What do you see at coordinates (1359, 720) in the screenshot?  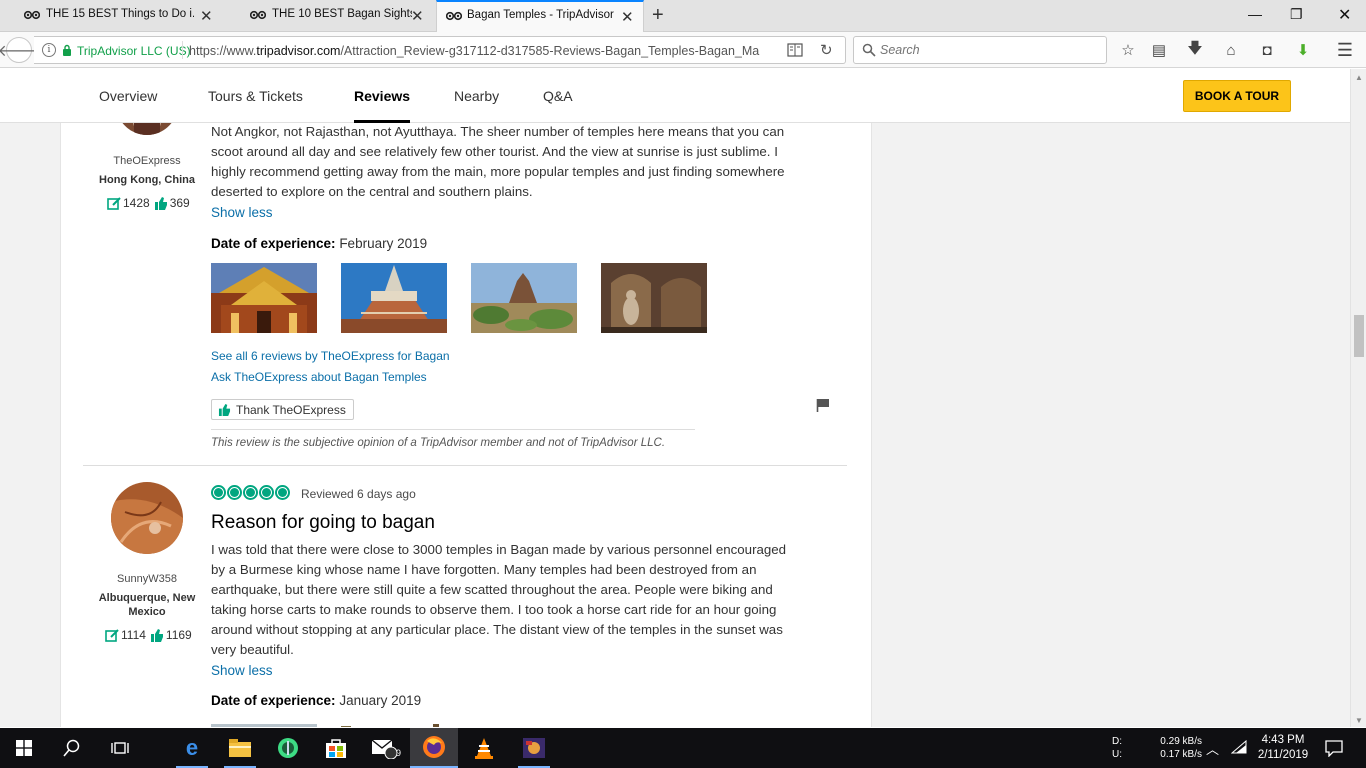 I see `scroll-down-icon: ▼` at bounding box center [1359, 720].